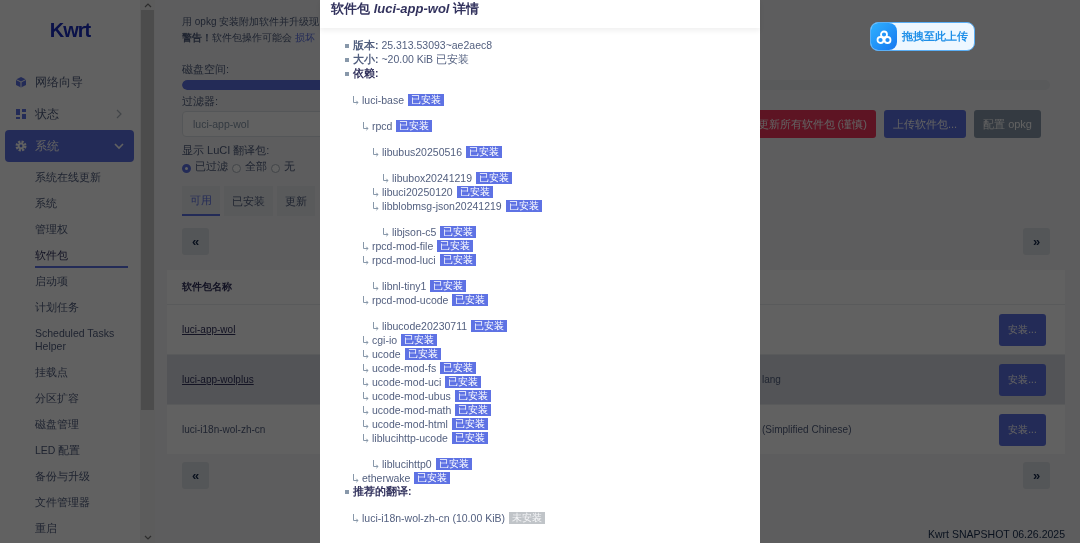 This screenshot has width=1080, height=543. I want to click on sidebar-subitem: 系统在线更新, so click(81, 177).